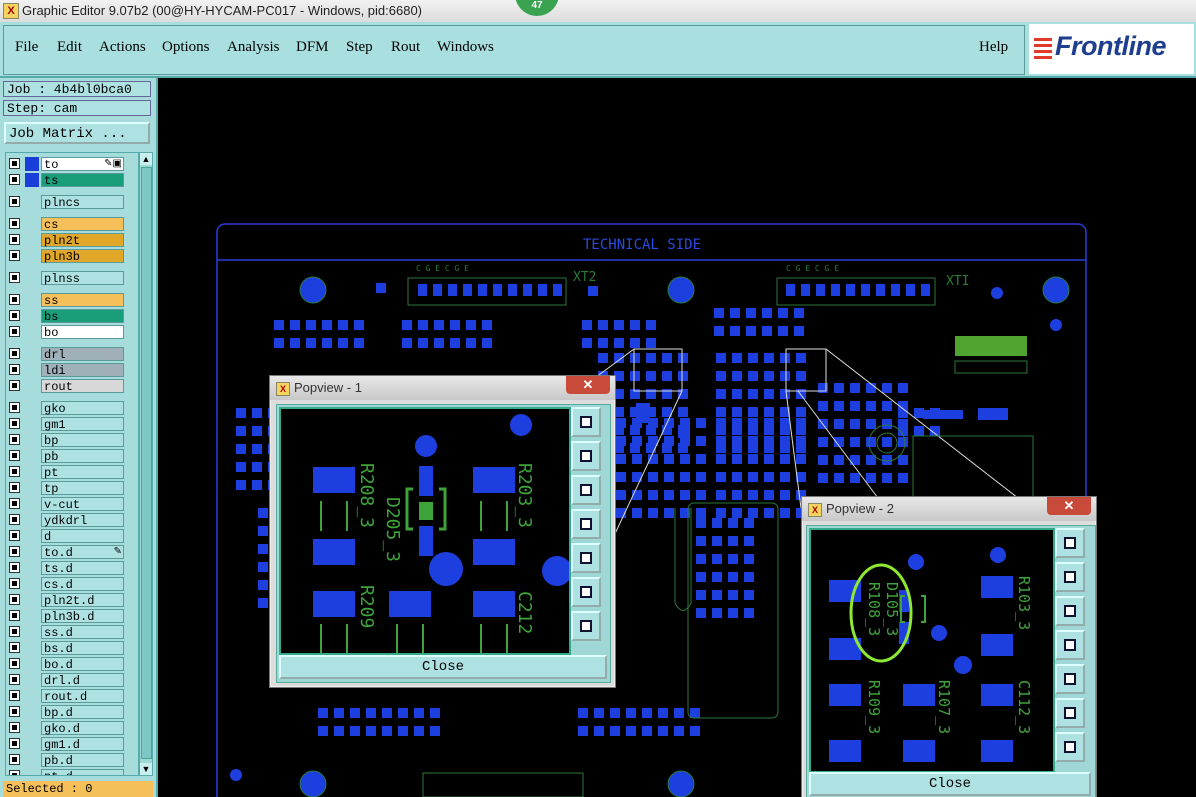  What do you see at coordinates (72, 278) in the screenshot?
I see `layer-row: plnss` at bounding box center [72, 278].